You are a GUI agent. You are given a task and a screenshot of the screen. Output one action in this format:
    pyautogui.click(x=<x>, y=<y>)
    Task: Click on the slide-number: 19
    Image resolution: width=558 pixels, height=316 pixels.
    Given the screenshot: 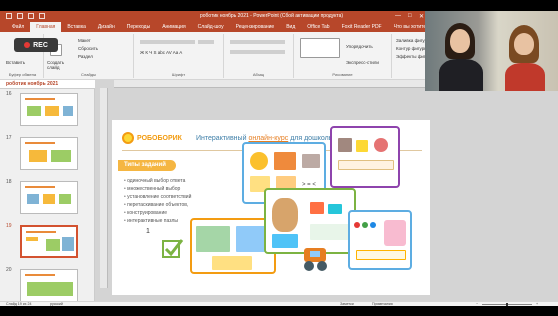 What is the action you would take?
    pyautogui.click(x=9, y=226)
    